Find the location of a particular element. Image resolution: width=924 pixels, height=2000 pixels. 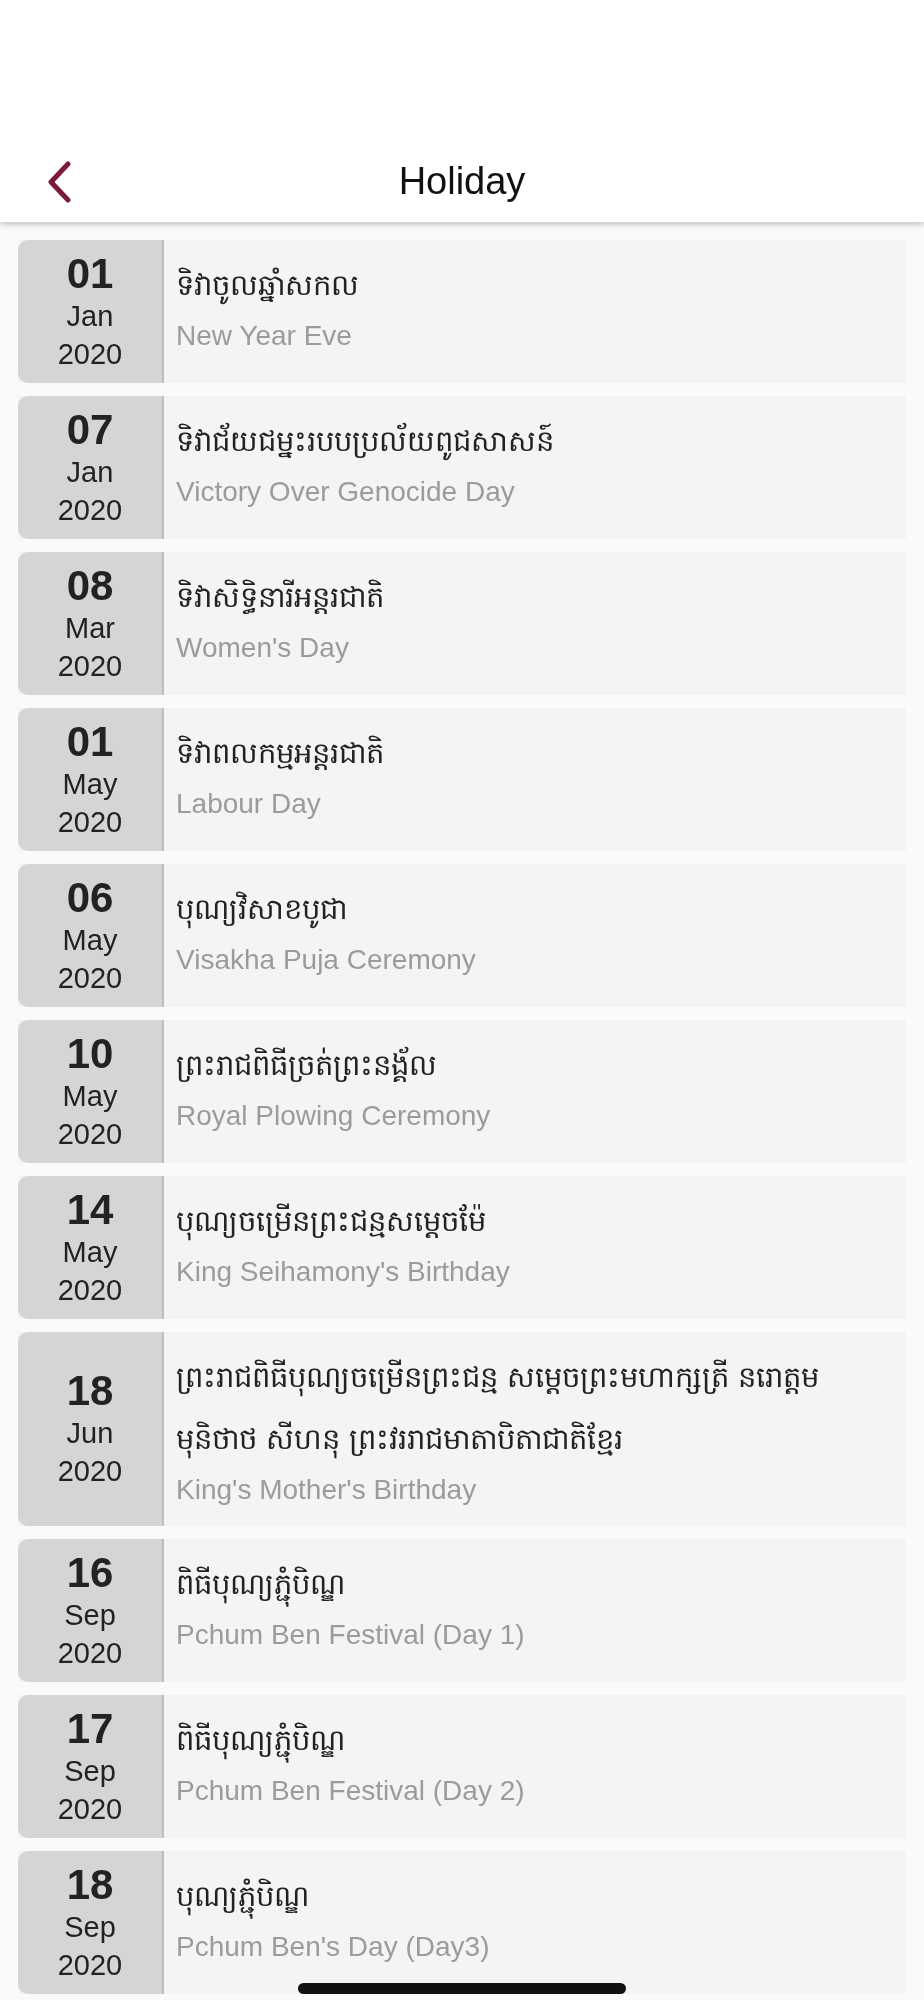

holiday-name-english: Pchum Ben's Day (Day3) is located at coordinates (333, 1947).